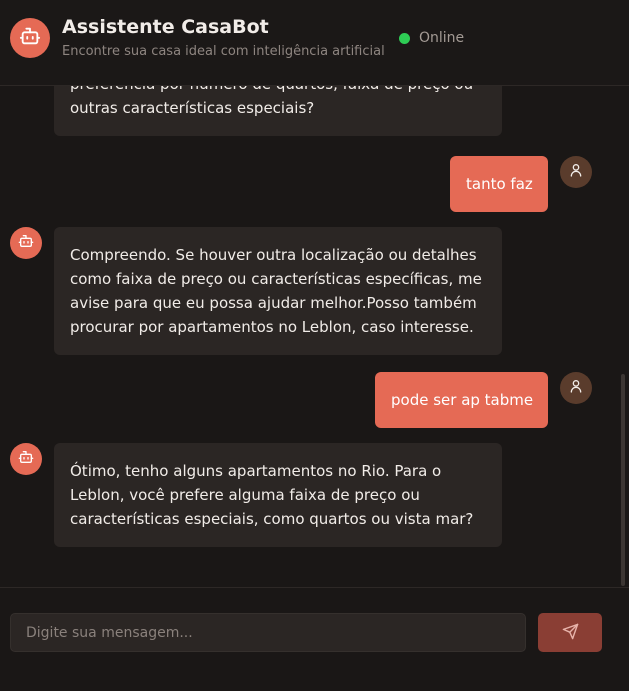 The width and height of the screenshot is (629, 691). Describe the element at coordinates (192, 108) in the screenshot. I see `message-line: outras características especiais?` at that location.